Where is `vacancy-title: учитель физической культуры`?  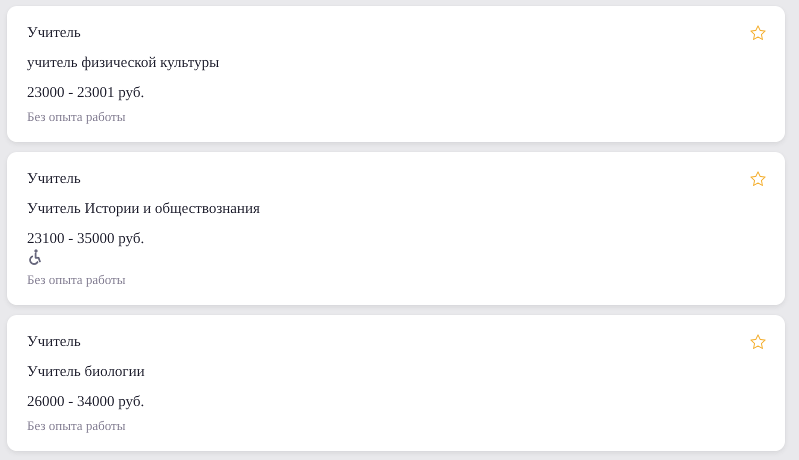 vacancy-title: учитель физической культуры is located at coordinates (123, 63).